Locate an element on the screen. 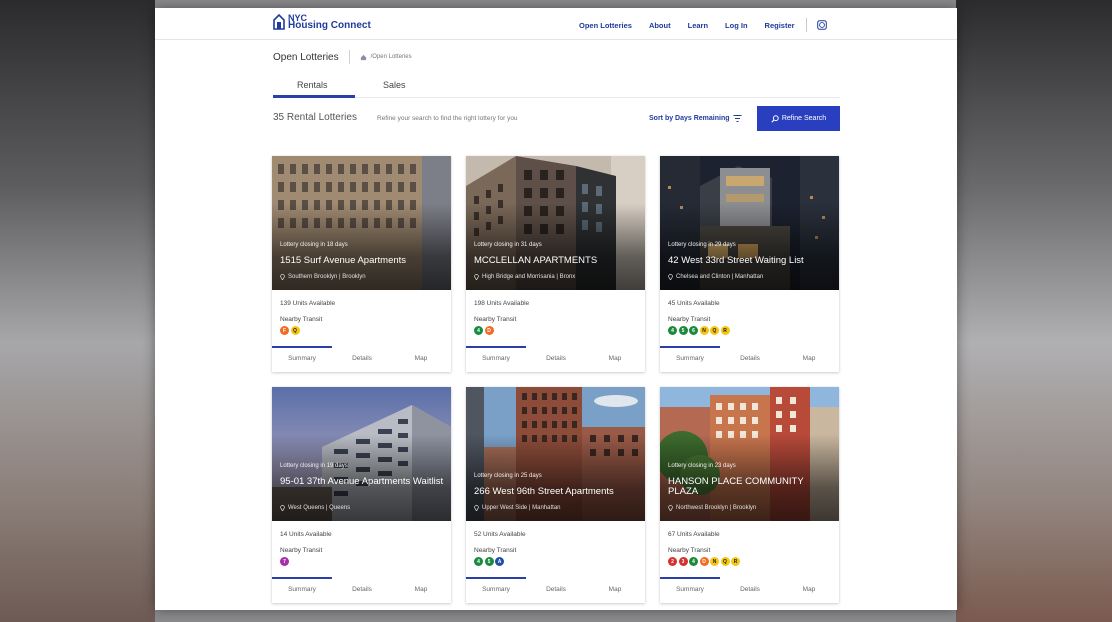 The height and width of the screenshot is (622, 1112). active-tab-indicator is located at coordinates (314, 96).